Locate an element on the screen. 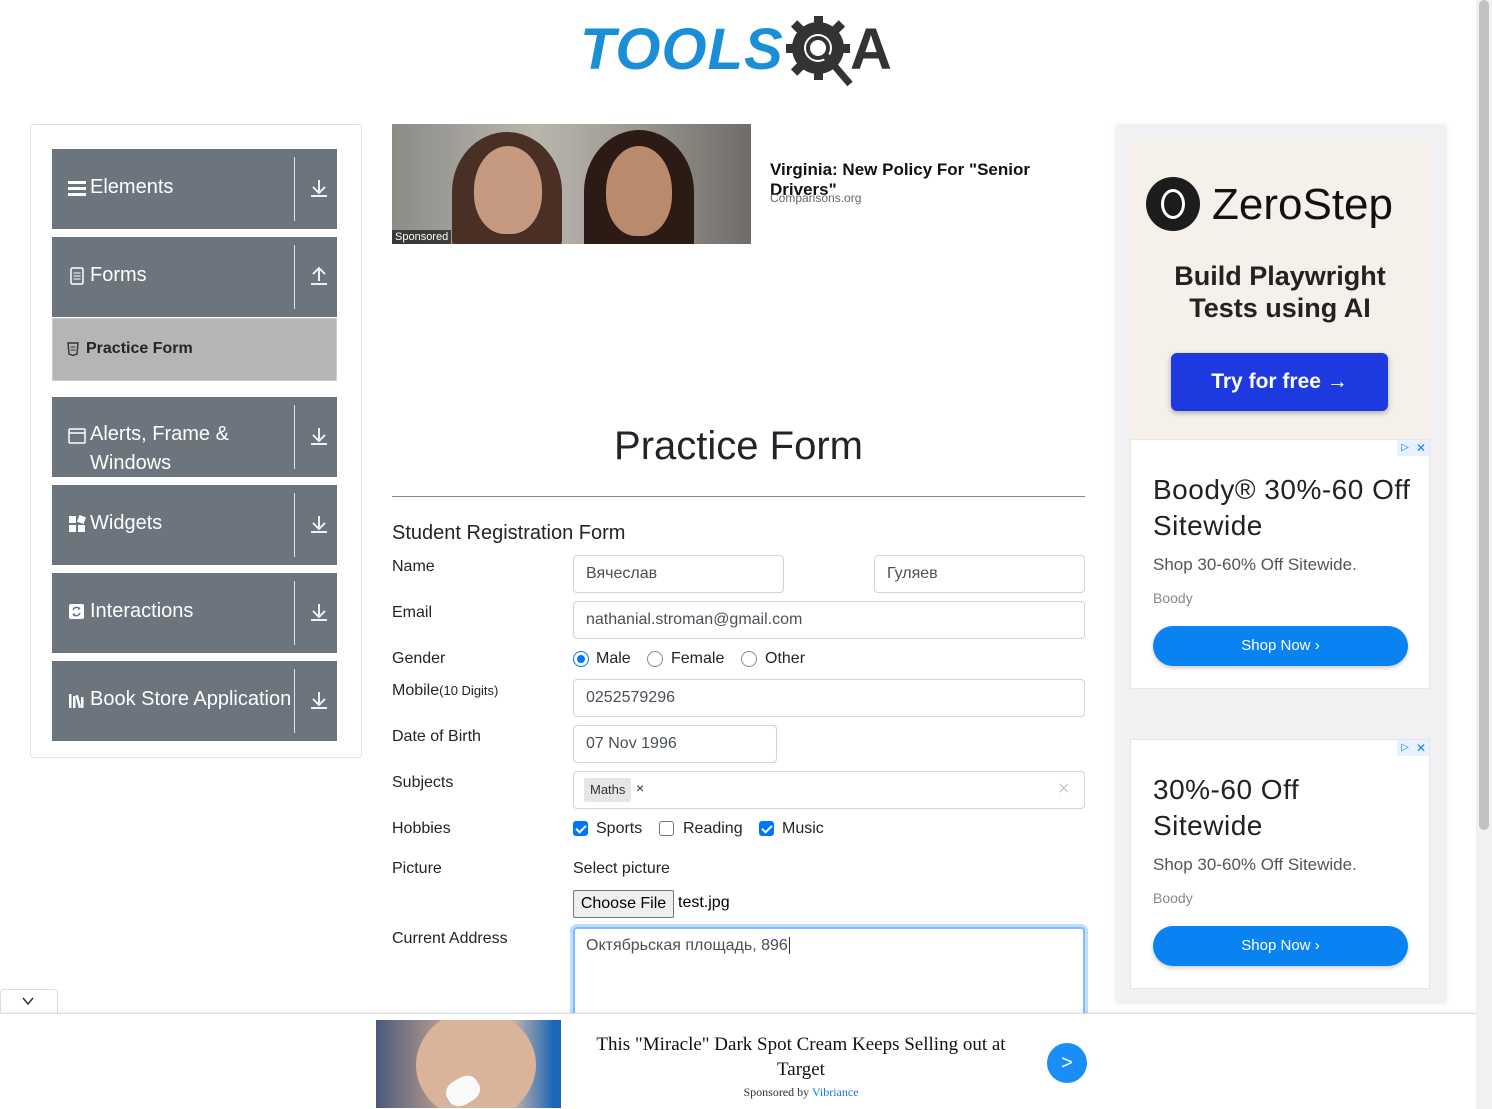 Image resolution: width=1492 pixels, height=1109 pixels. sidebar-group-alerts-frame-windows: Alerts, Frame & Windows is located at coordinates (194, 437).